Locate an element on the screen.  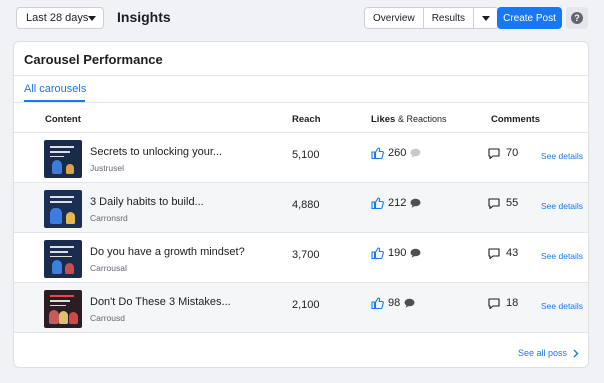
likes-value: 260 is located at coordinates (397, 153).